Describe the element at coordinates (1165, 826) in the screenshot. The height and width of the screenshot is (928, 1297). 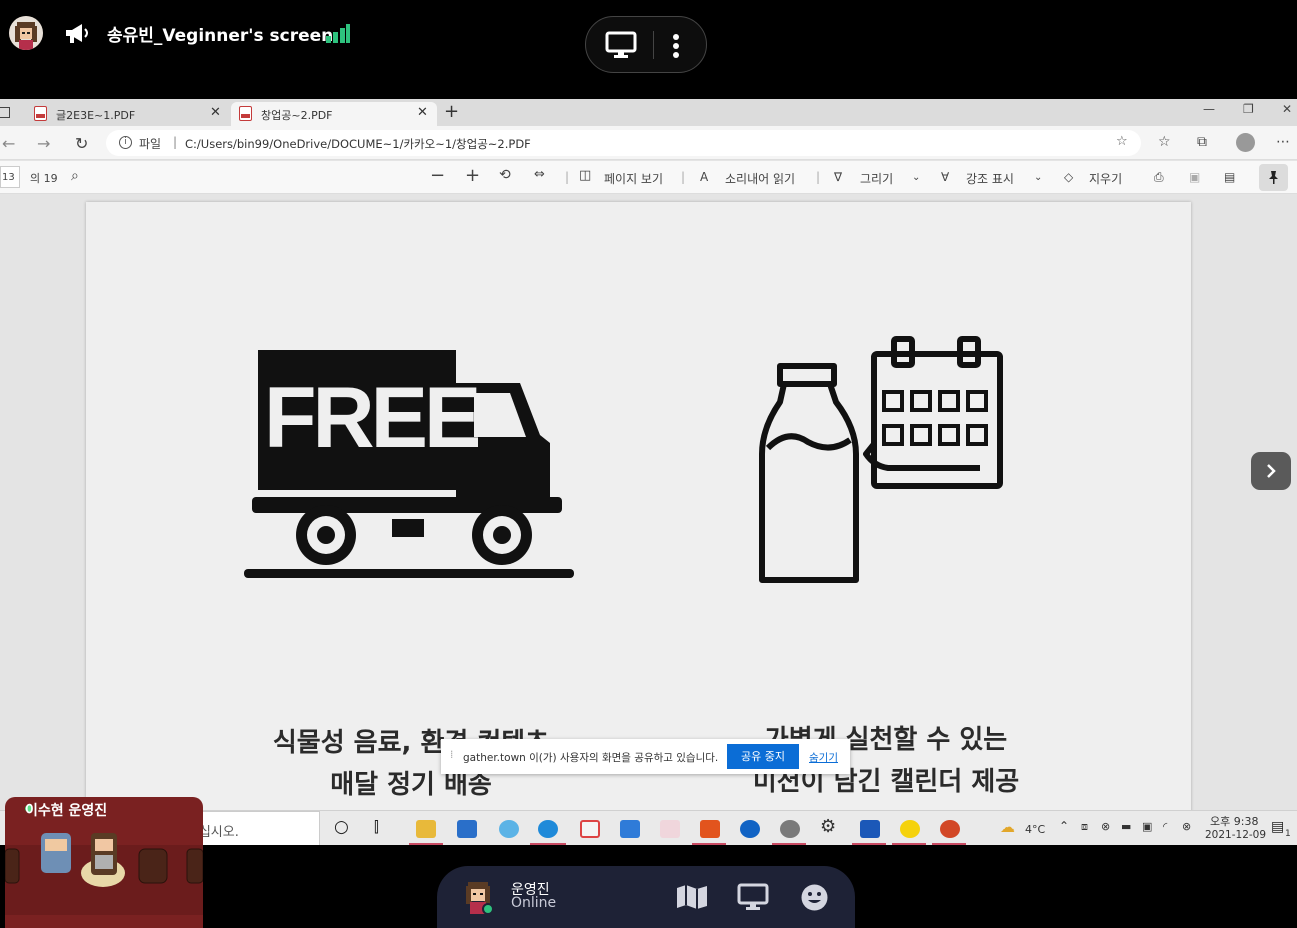
I see `wifi-icon: ◜` at that location.